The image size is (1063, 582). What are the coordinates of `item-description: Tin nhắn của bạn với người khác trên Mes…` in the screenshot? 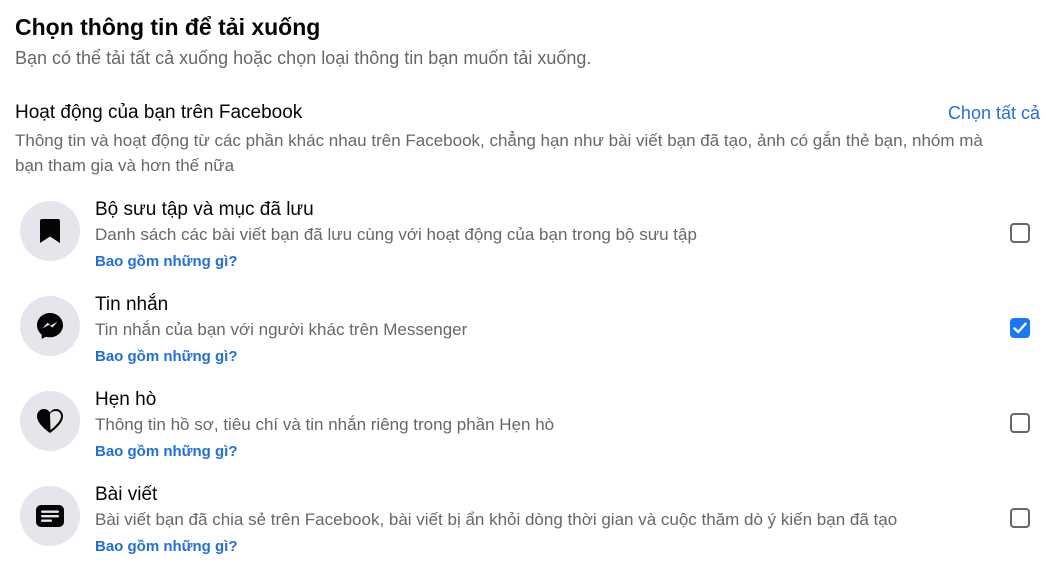 It's located at (281, 329).